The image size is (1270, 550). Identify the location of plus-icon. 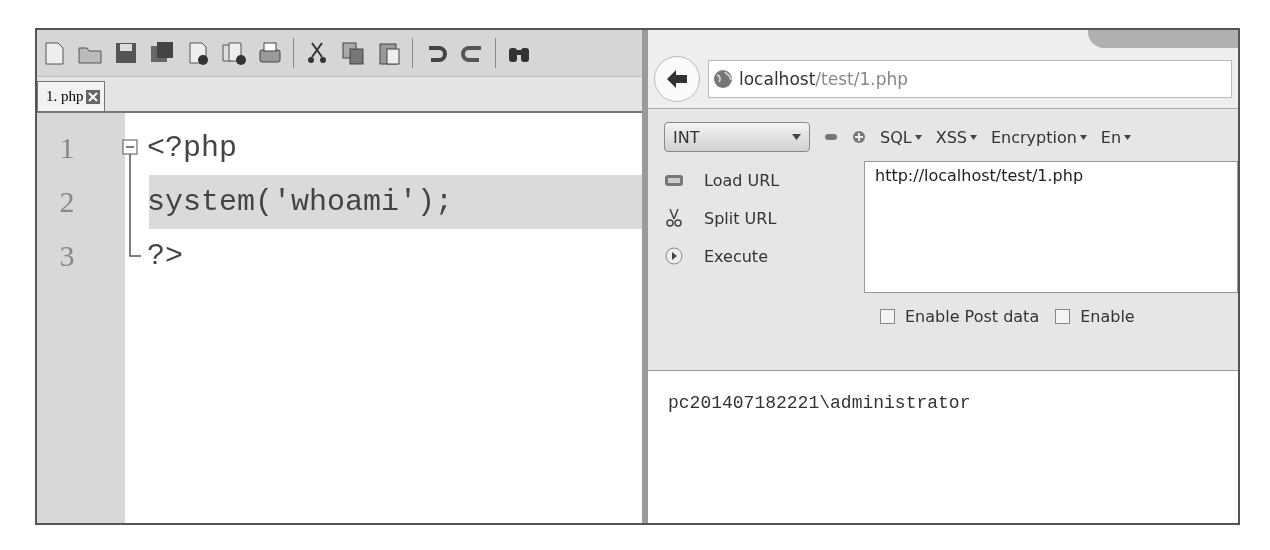
(859, 137).